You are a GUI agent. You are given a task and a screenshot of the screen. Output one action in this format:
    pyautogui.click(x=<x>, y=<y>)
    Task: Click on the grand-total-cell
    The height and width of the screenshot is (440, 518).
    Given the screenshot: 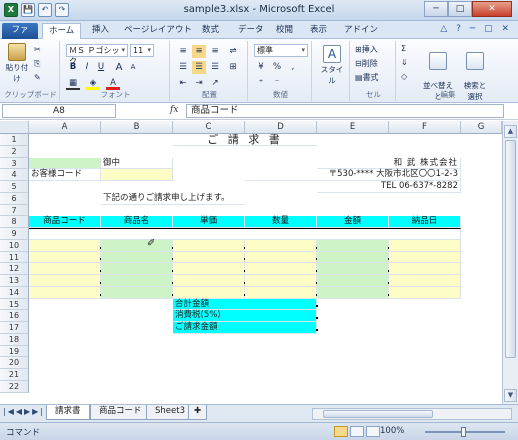 What is the action you would take?
    pyautogui.click(x=281, y=328)
    